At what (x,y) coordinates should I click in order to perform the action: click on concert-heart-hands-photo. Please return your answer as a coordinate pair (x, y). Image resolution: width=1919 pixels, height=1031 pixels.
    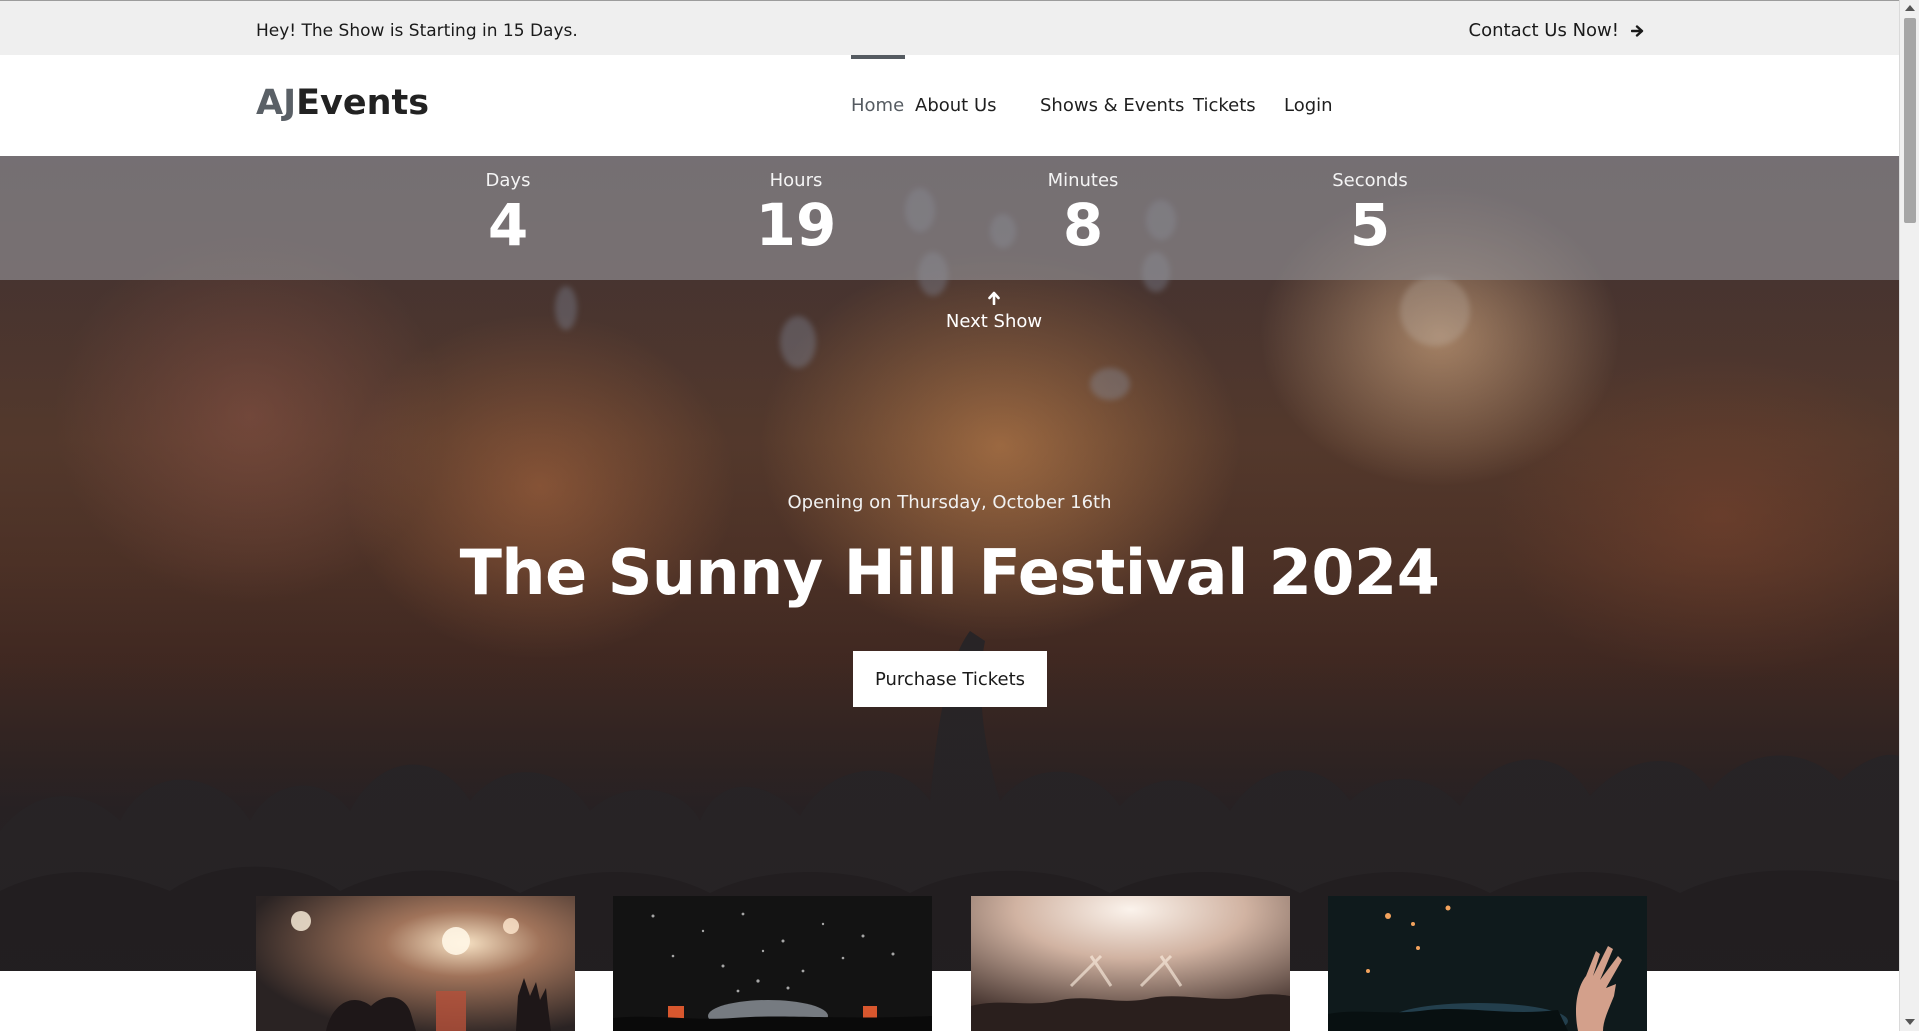
    Looking at the image, I should click on (415, 963).